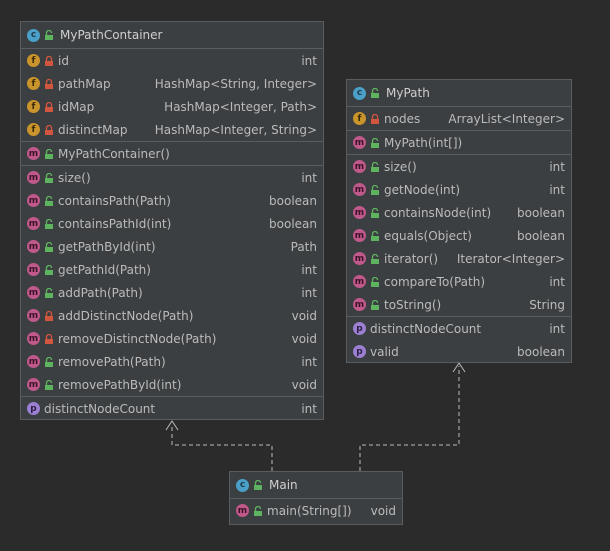  I want to click on method-row: m compareTo(Path) int, so click(459, 281).